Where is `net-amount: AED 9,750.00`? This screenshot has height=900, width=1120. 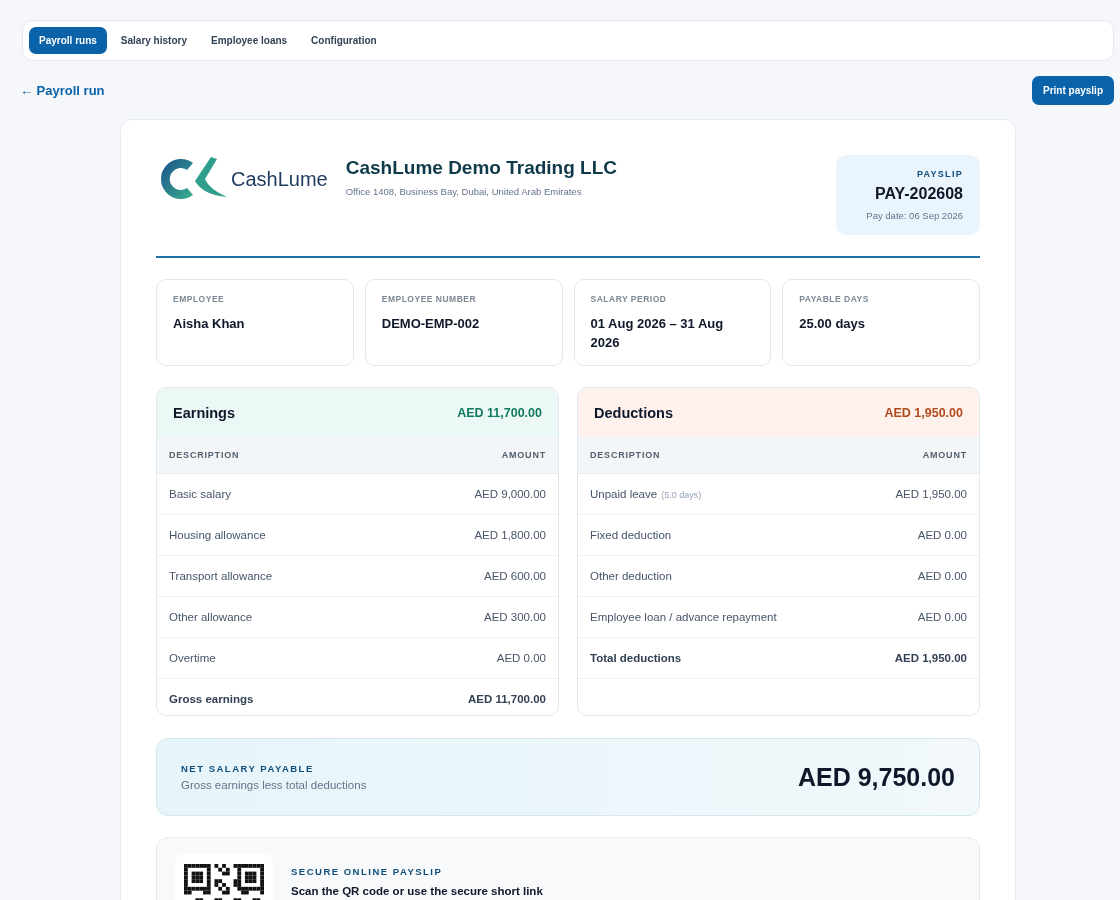
net-amount: AED 9,750.00 is located at coordinates (876, 777).